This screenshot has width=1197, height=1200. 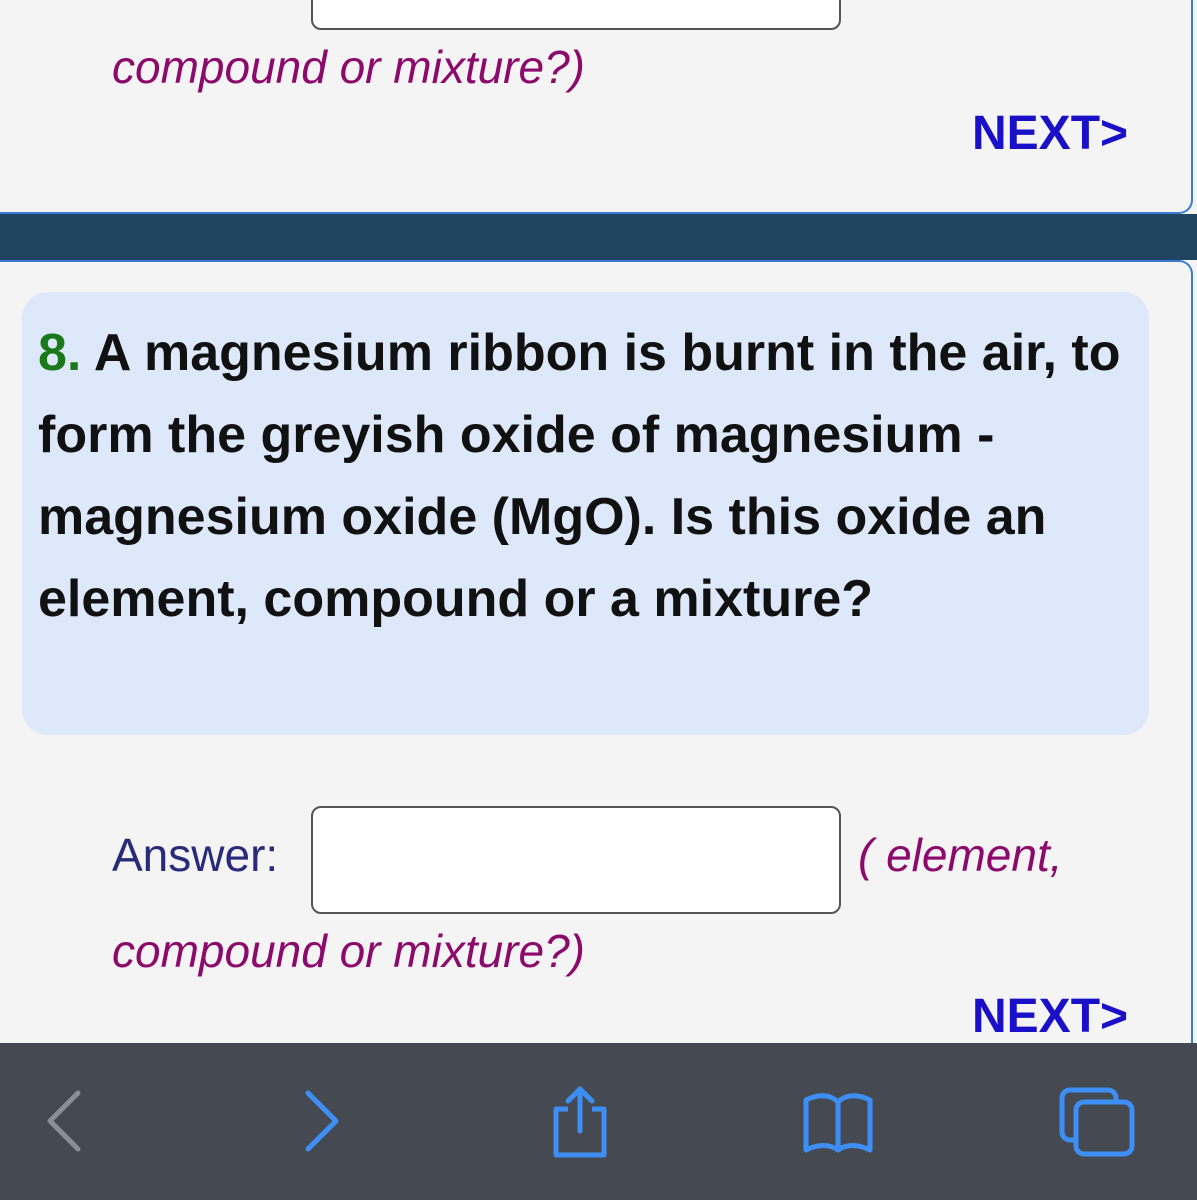 I want to click on forward-icon, so click(x=323, y=1120).